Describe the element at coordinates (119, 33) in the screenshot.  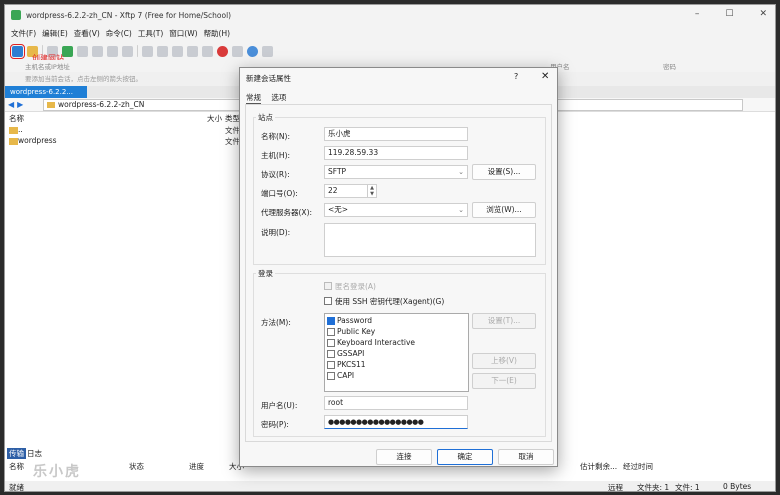
I see `menu-command: 命令(C)` at that location.